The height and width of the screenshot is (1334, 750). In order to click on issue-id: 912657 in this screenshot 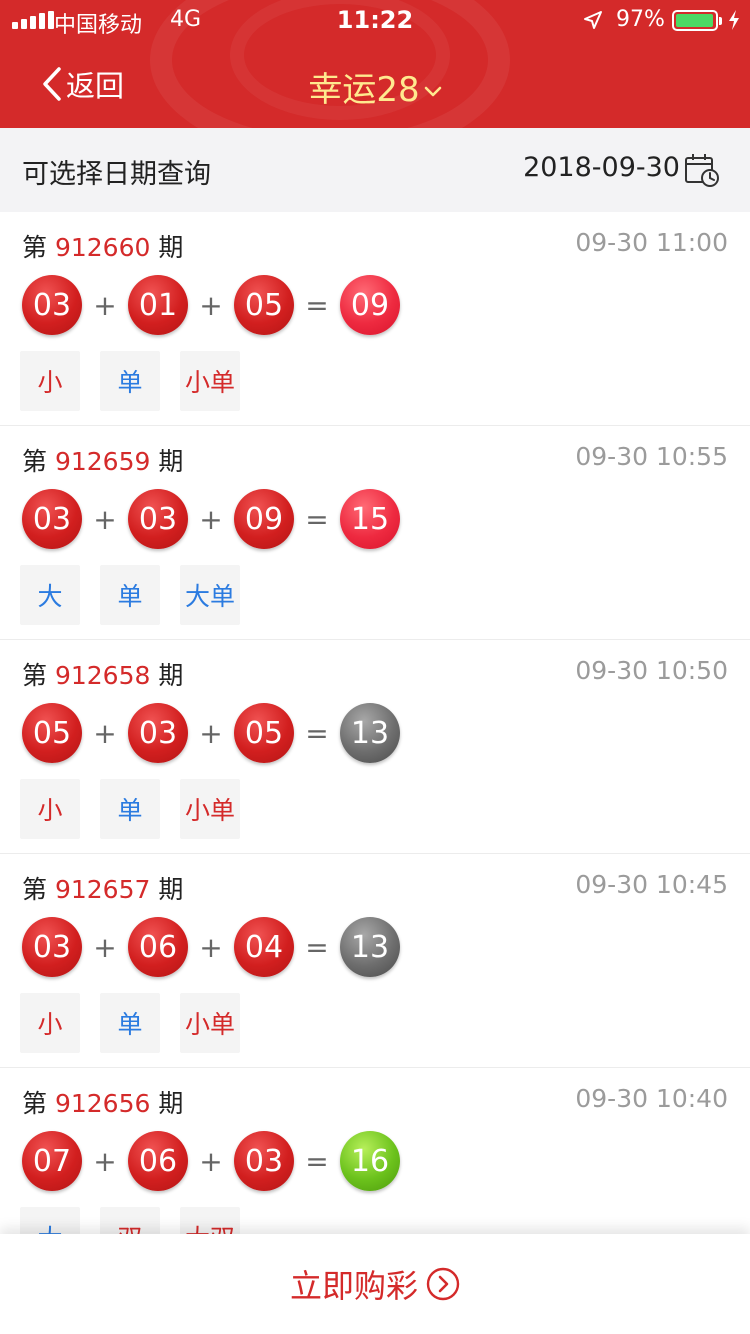, I will do `click(102, 889)`.